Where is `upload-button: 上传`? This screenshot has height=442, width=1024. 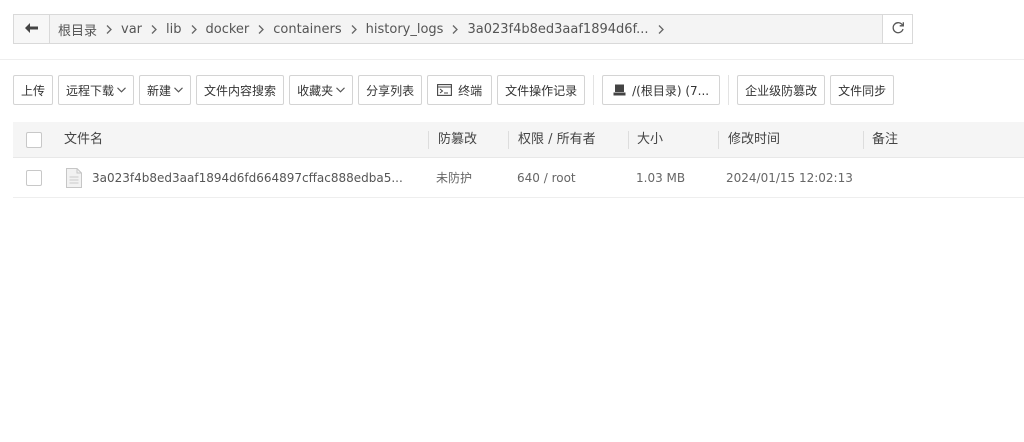
upload-button: 上传 is located at coordinates (33, 90).